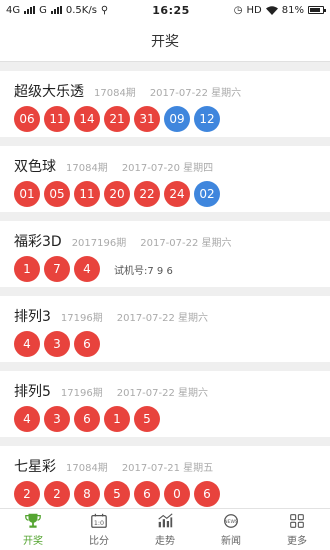 The image size is (330, 550). I want to click on lottery-card: 排列3 17196期 2017-07-22 星期六 4 3 6, so click(165, 329).